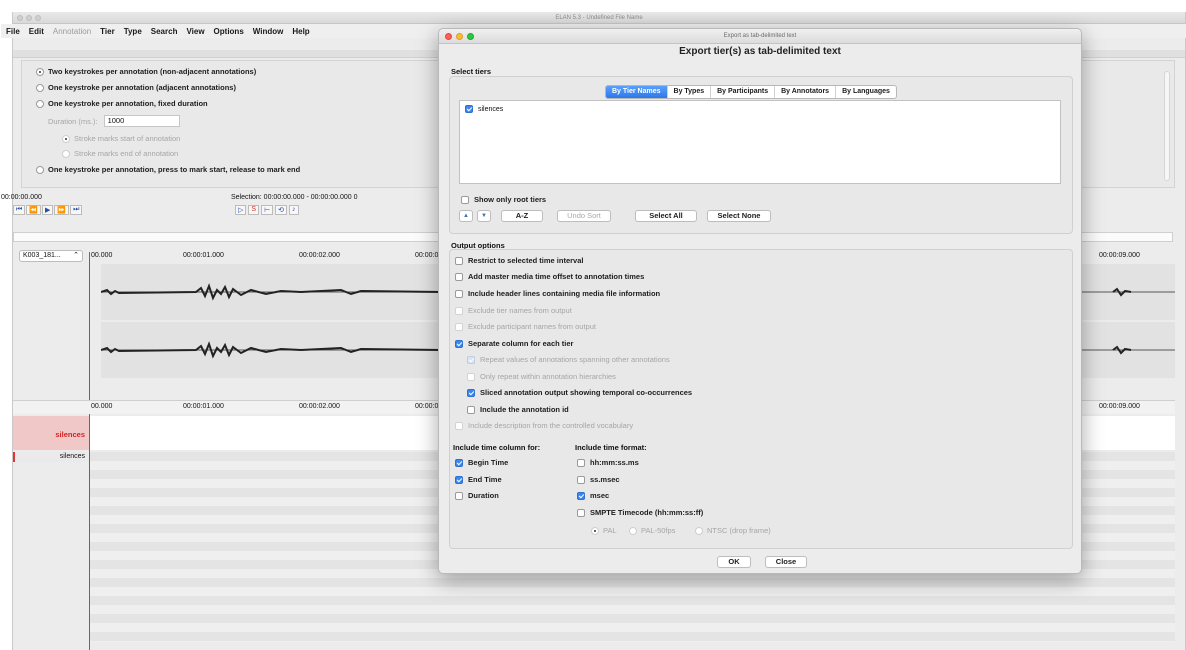 The width and height of the screenshot is (1186, 650). What do you see at coordinates (51, 433) in the screenshot?
I see `active-tier-label: silences` at bounding box center [51, 433].